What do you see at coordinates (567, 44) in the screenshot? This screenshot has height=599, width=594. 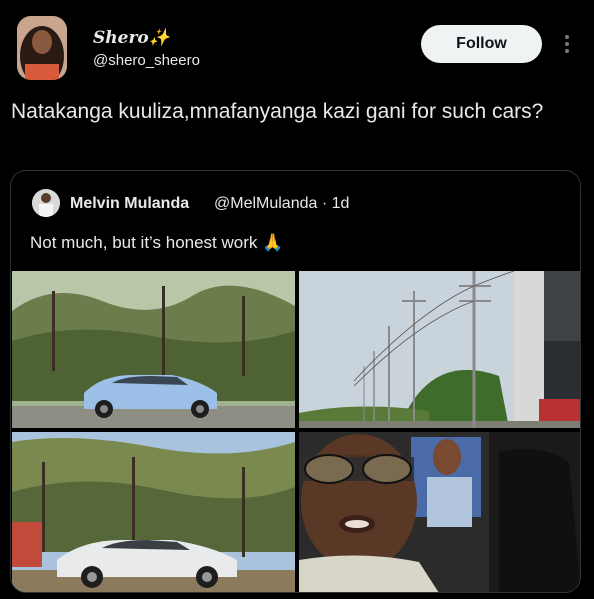 I see `more-vertical-icon` at bounding box center [567, 44].